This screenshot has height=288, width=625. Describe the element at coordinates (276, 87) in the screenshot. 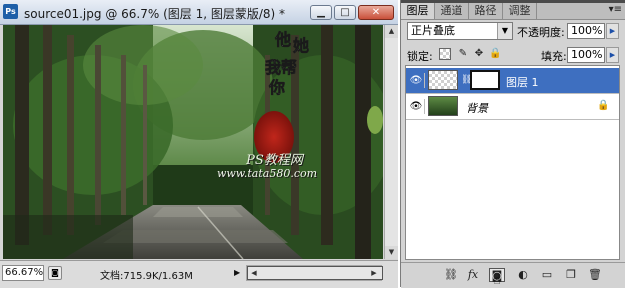

I see `svg-text: 你` at that location.